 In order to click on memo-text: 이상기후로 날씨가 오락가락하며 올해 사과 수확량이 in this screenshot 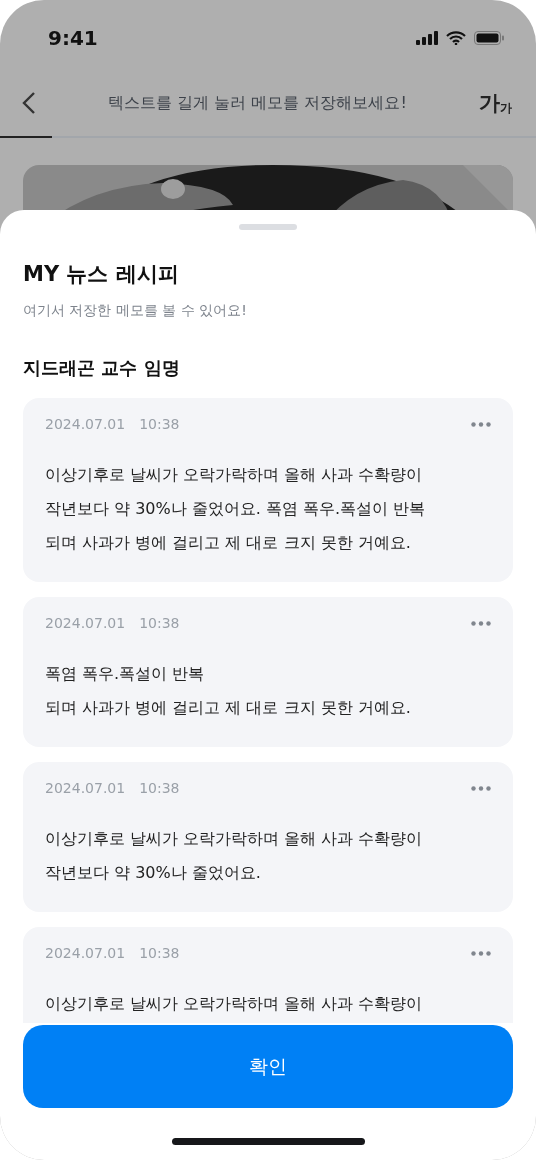, I will do `click(234, 1004)`.